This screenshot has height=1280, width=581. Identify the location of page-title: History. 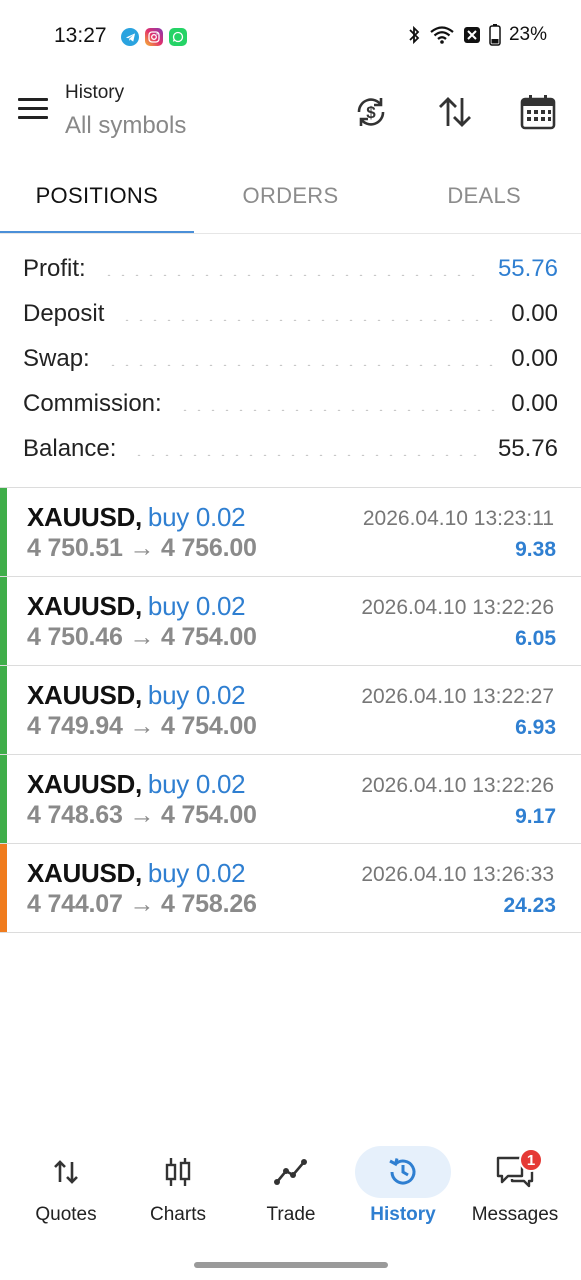
(95, 92).